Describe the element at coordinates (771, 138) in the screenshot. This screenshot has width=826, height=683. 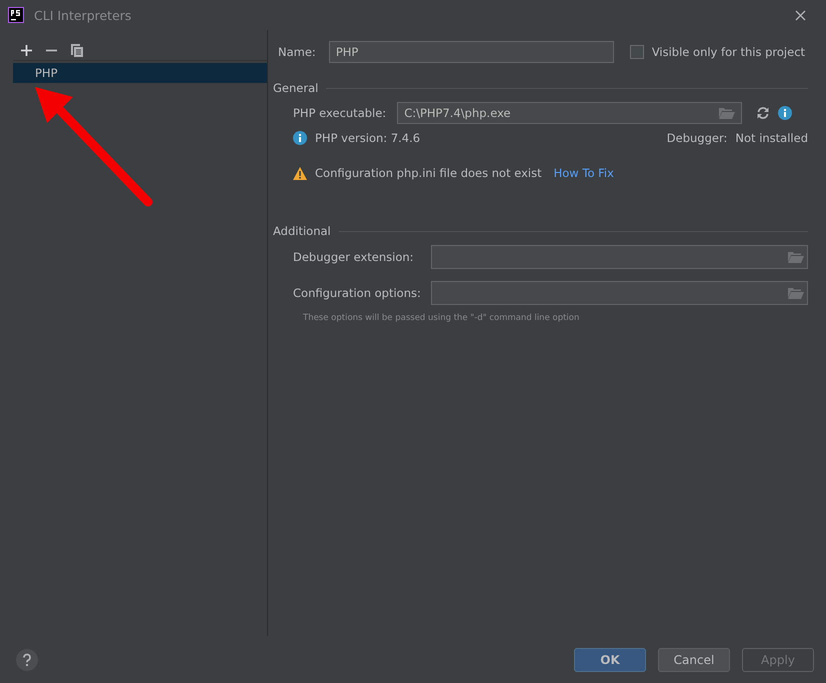
I see `debugger-status: Not installed` at that location.